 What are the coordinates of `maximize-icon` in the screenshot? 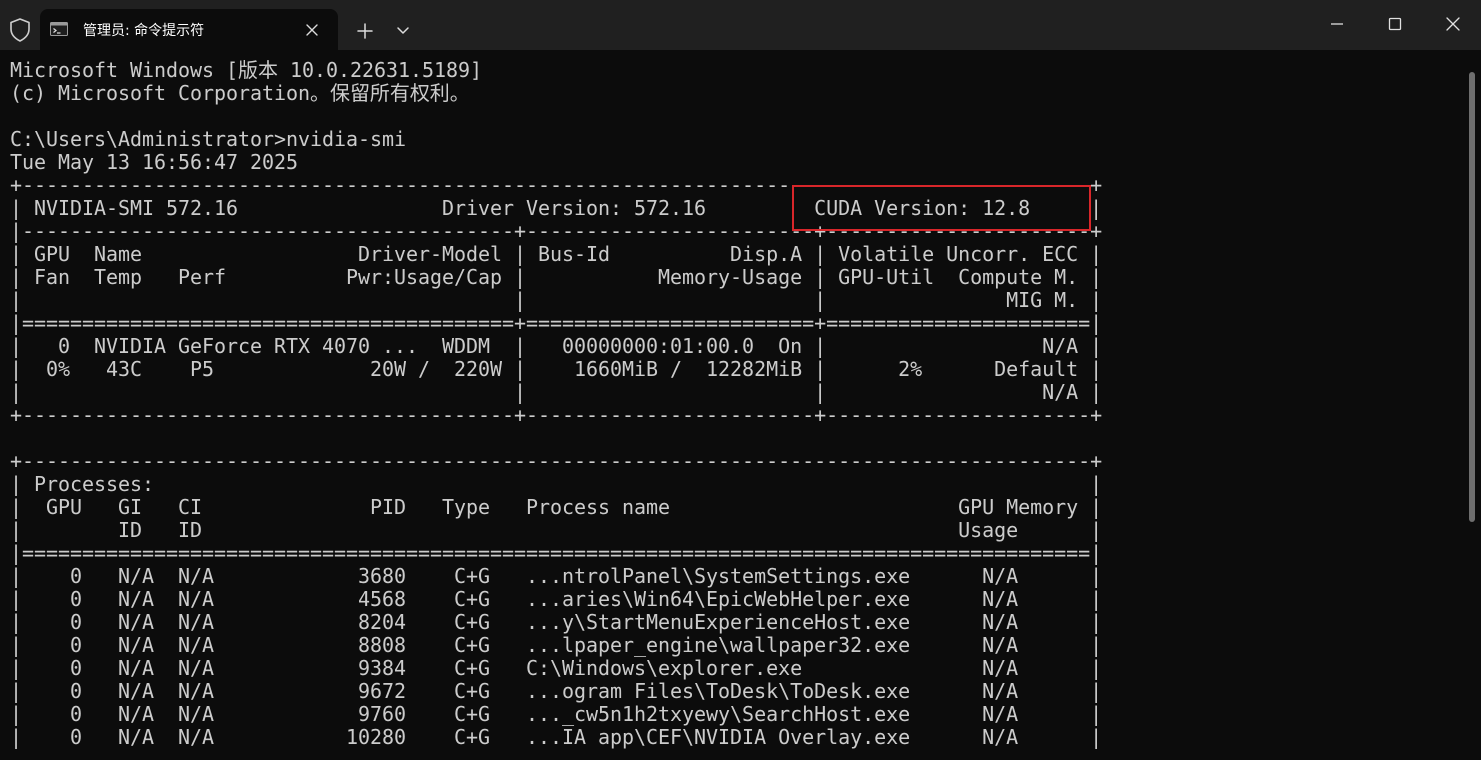 It's located at (1395, 24).